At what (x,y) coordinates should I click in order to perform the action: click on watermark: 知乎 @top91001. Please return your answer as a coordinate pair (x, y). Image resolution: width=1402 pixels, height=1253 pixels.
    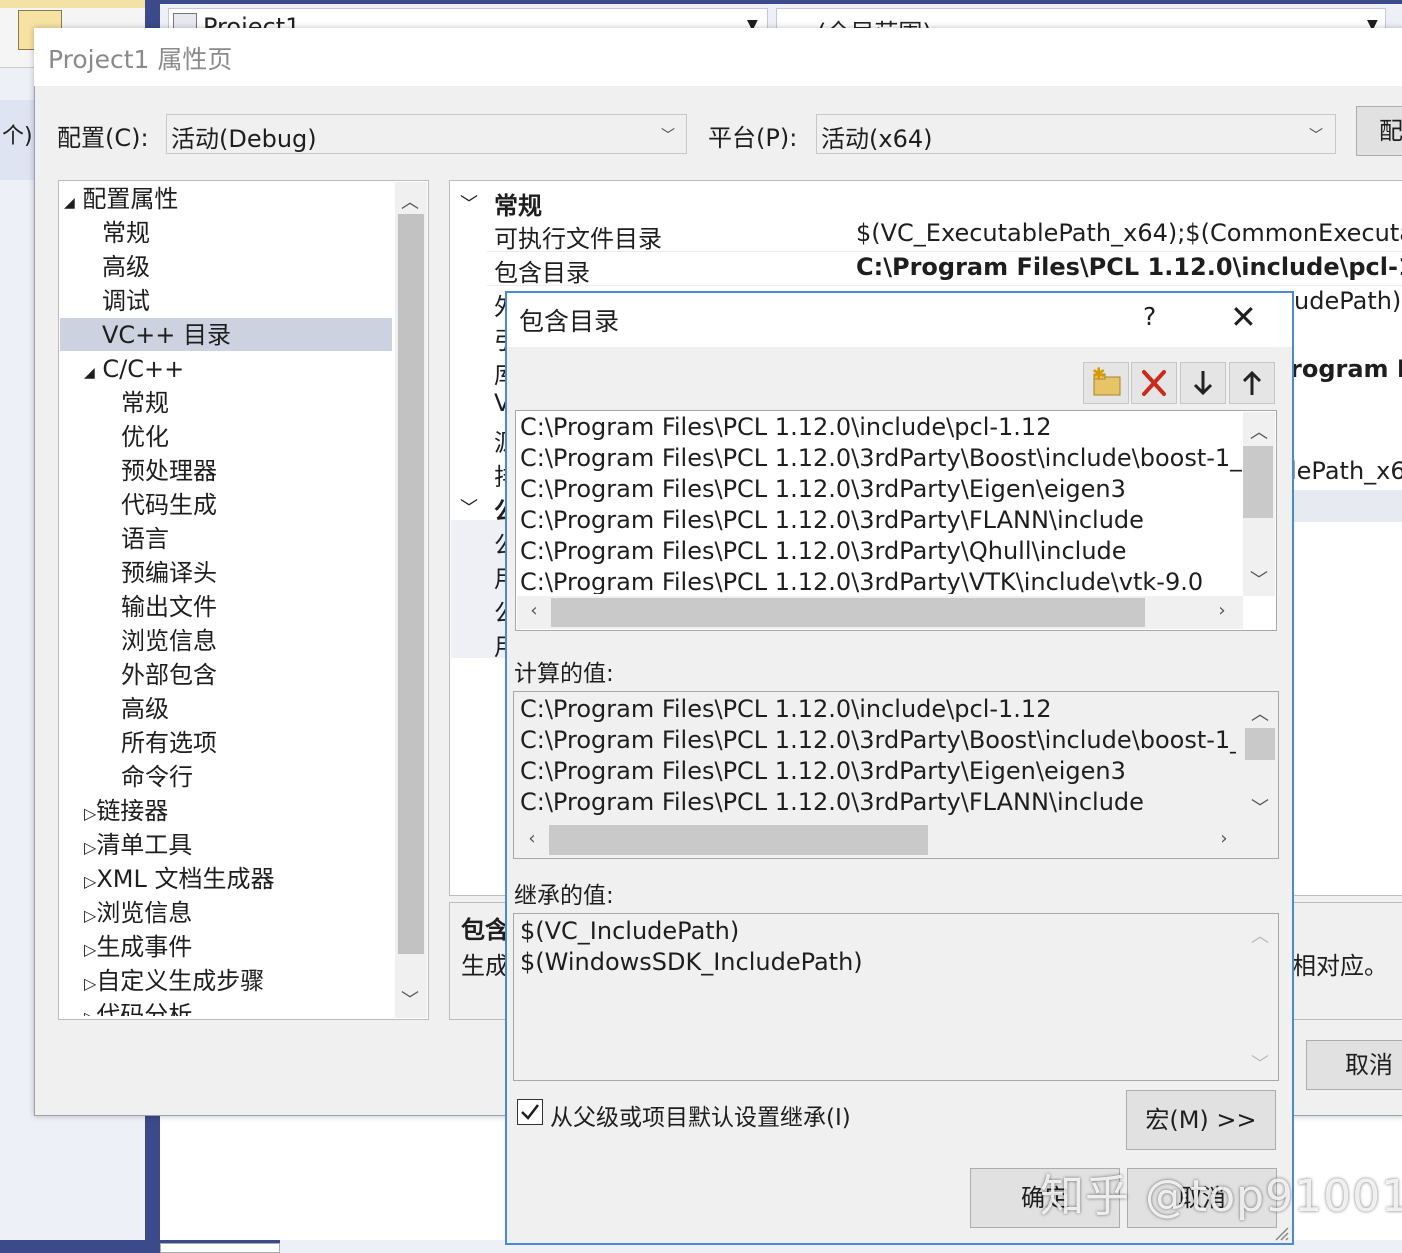
    Looking at the image, I should click on (1221, 1196).